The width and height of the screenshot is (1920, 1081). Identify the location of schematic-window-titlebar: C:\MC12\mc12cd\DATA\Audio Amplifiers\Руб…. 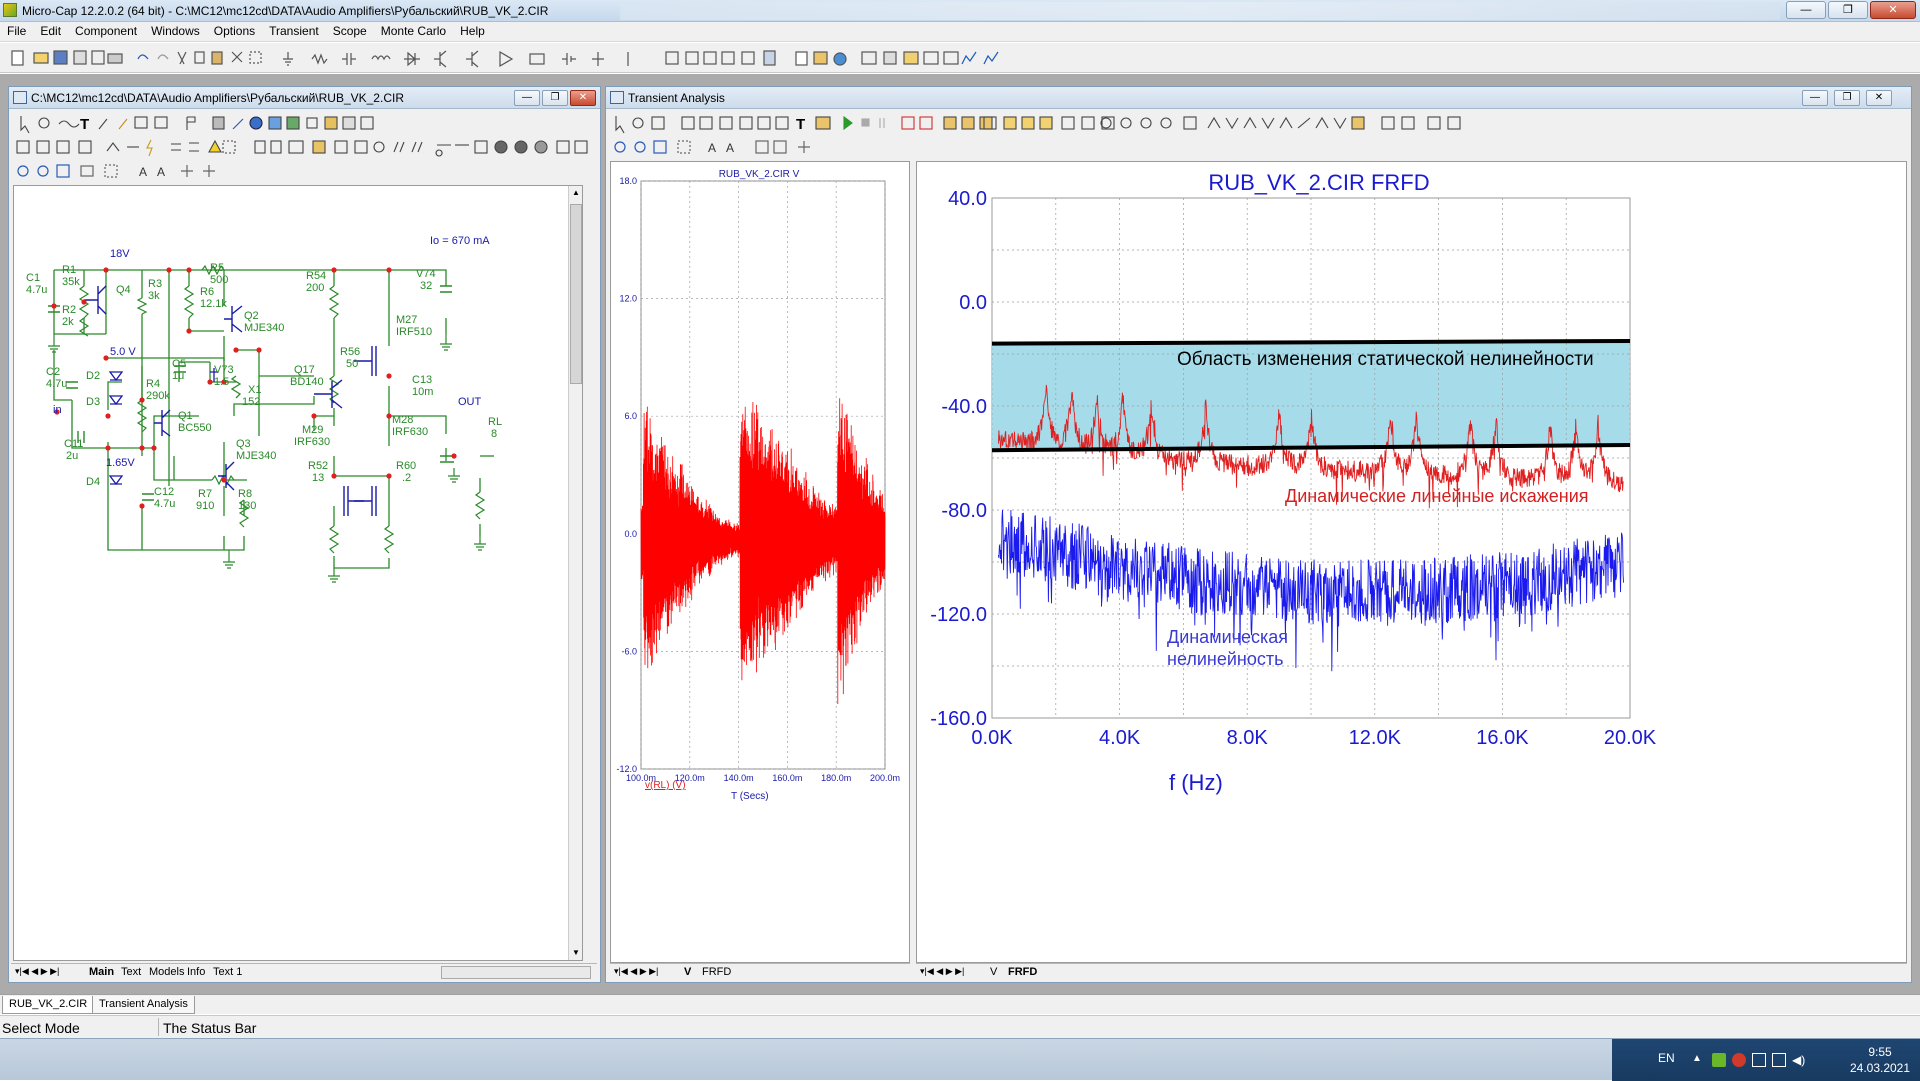
(304, 98).